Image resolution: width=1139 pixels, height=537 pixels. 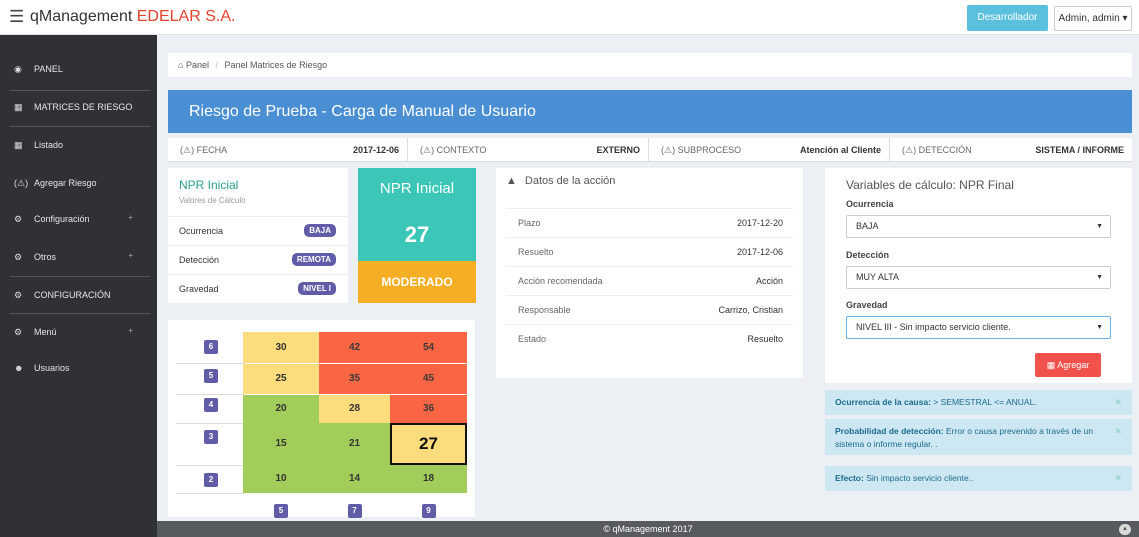 What do you see at coordinates (428, 409) in the screenshot?
I see `matrix-cell: 36` at bounding box center [428, 409].